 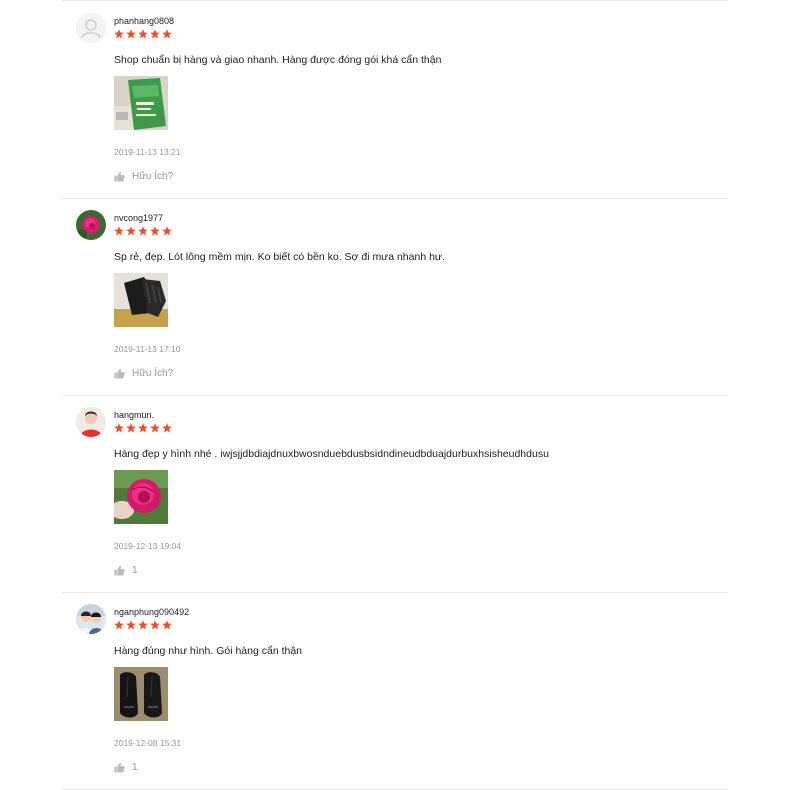 I want to click on review-username: nganphung090492, so click(x=151, y=612).